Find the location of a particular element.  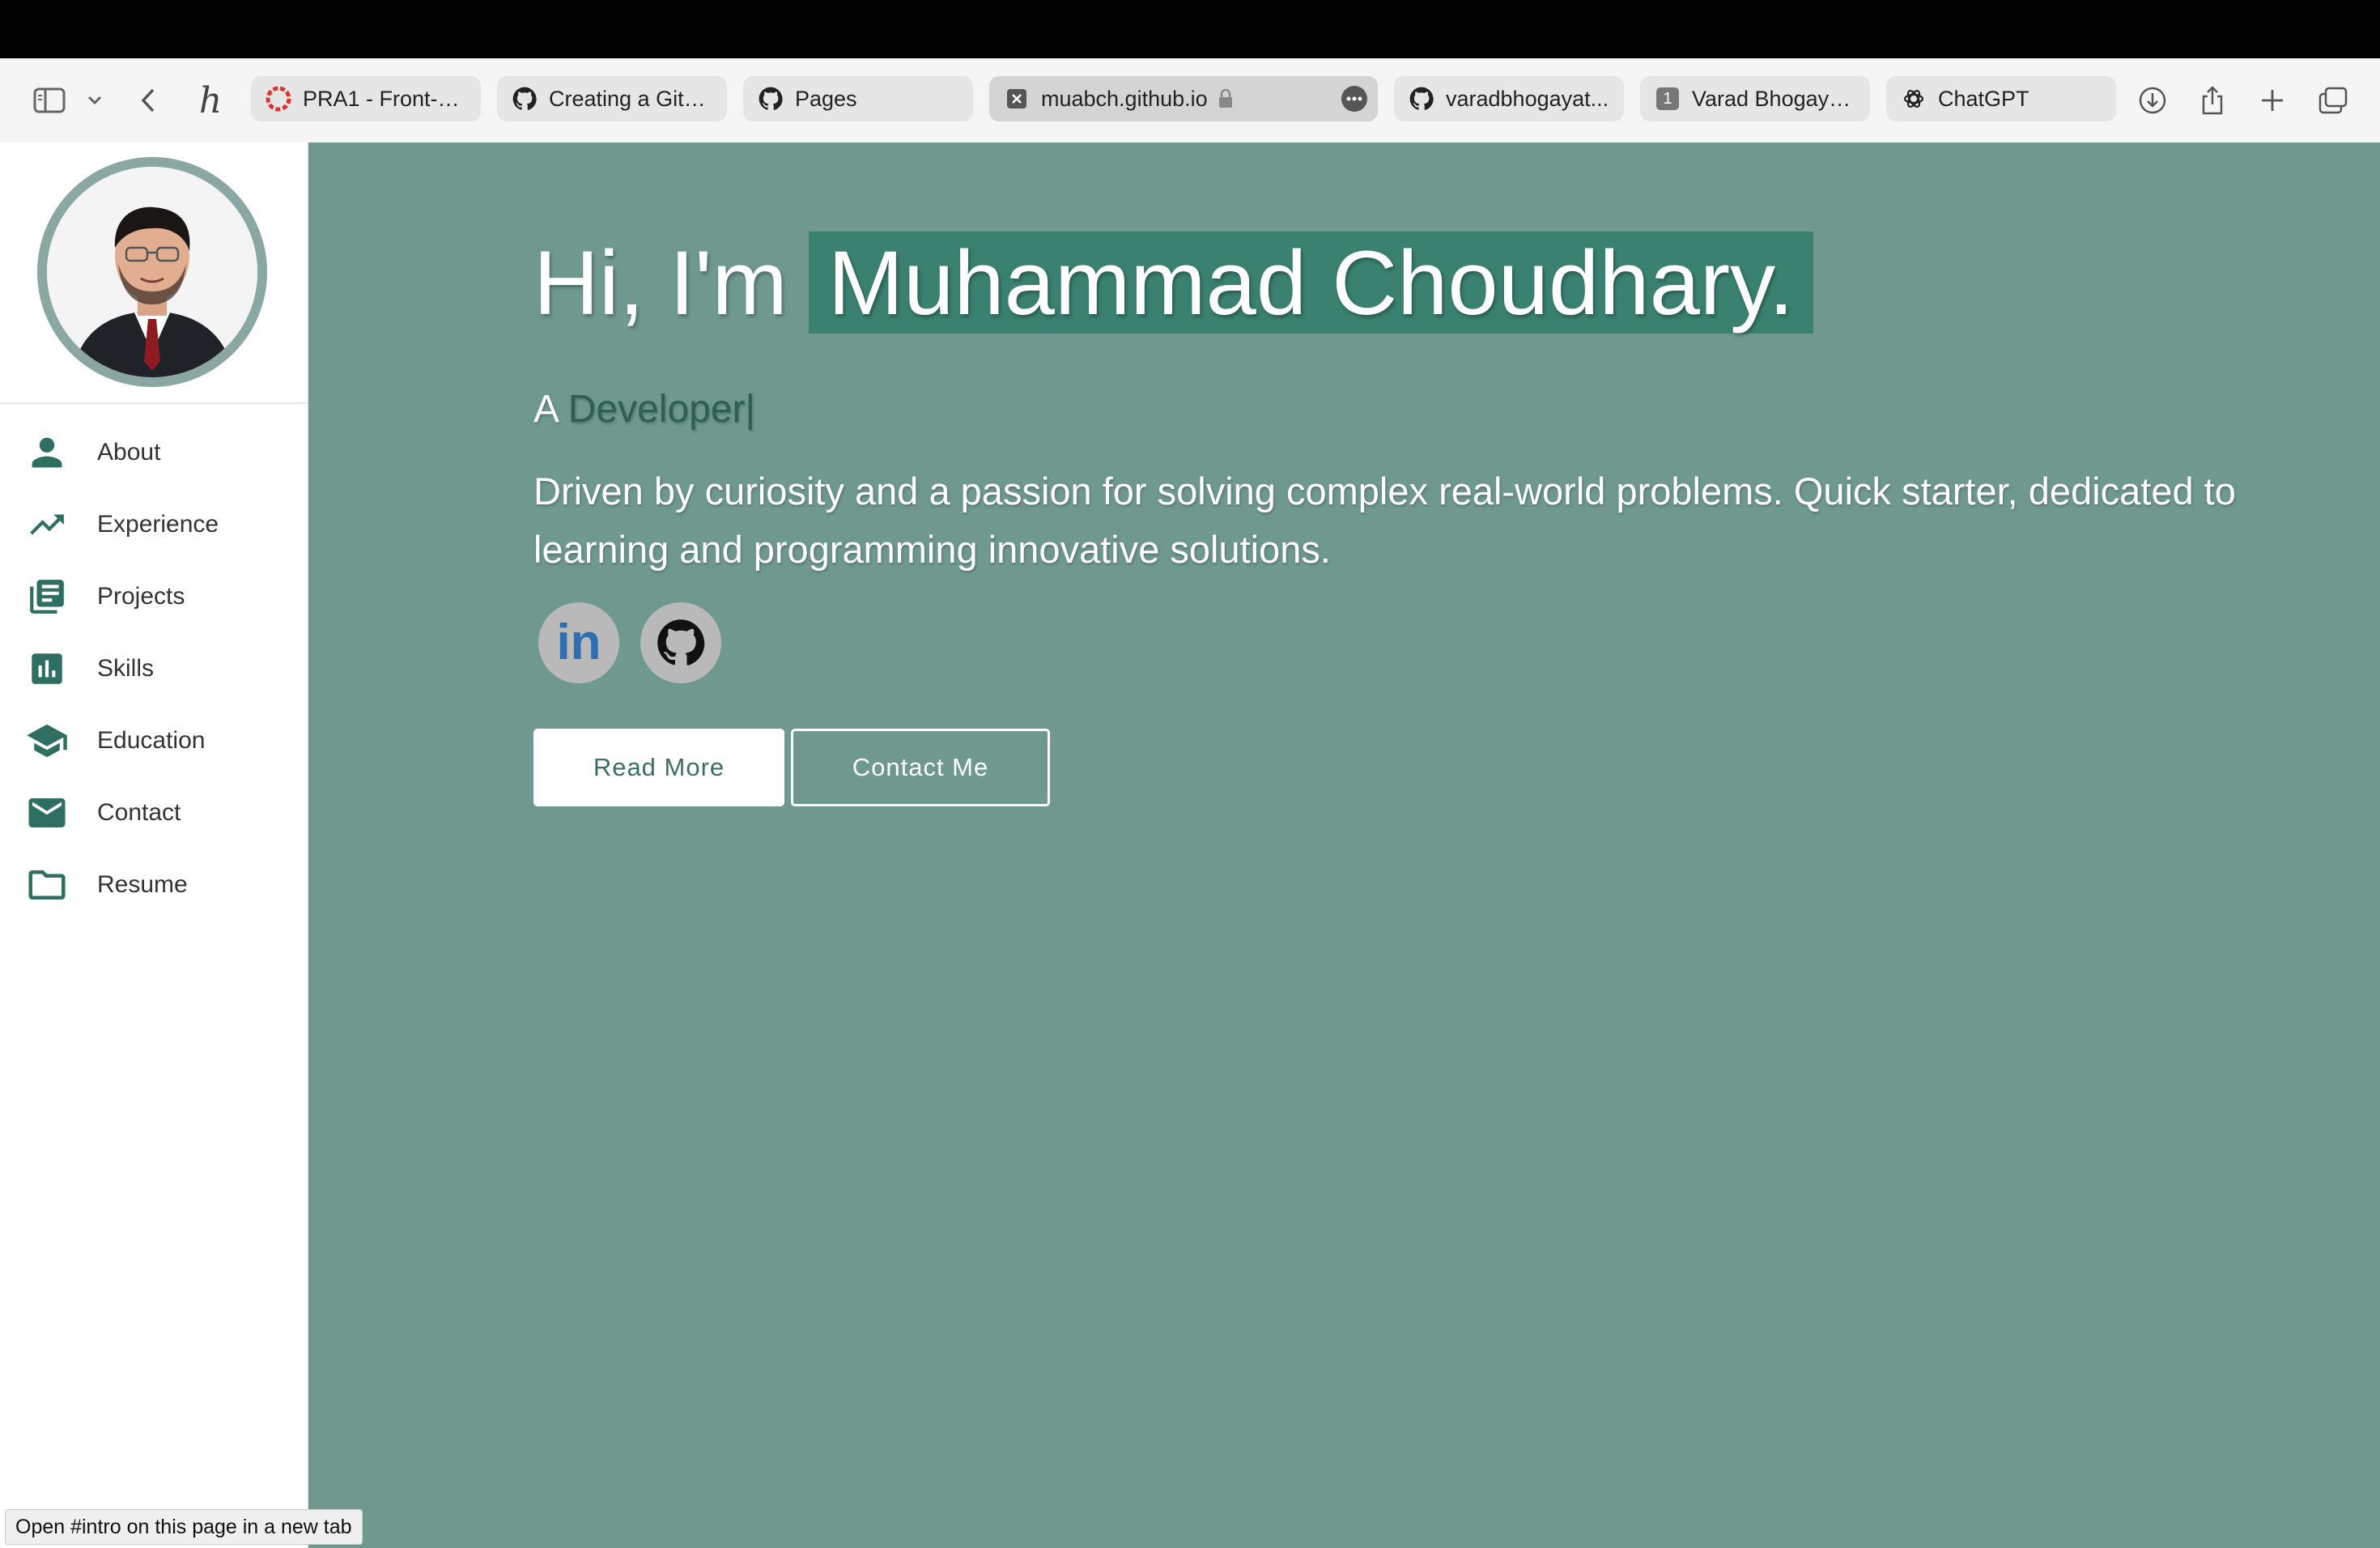

hero-headline: Hi, I'm Muhammad Choudhary. is located at coordinates (1173, 282).